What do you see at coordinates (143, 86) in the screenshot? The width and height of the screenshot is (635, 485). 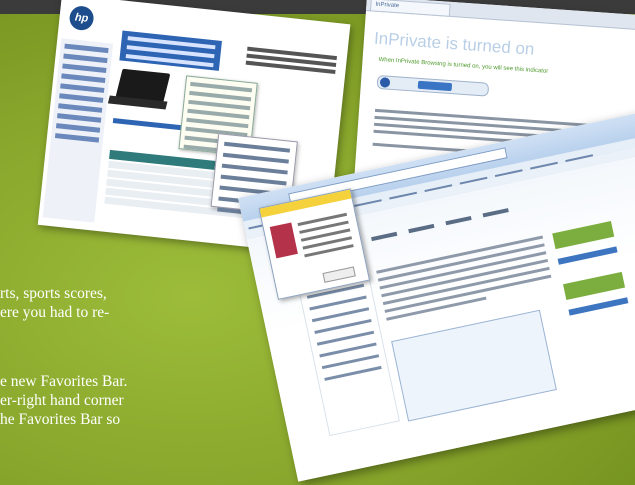 I see `laptop-image` at bounding box center [143, 86].